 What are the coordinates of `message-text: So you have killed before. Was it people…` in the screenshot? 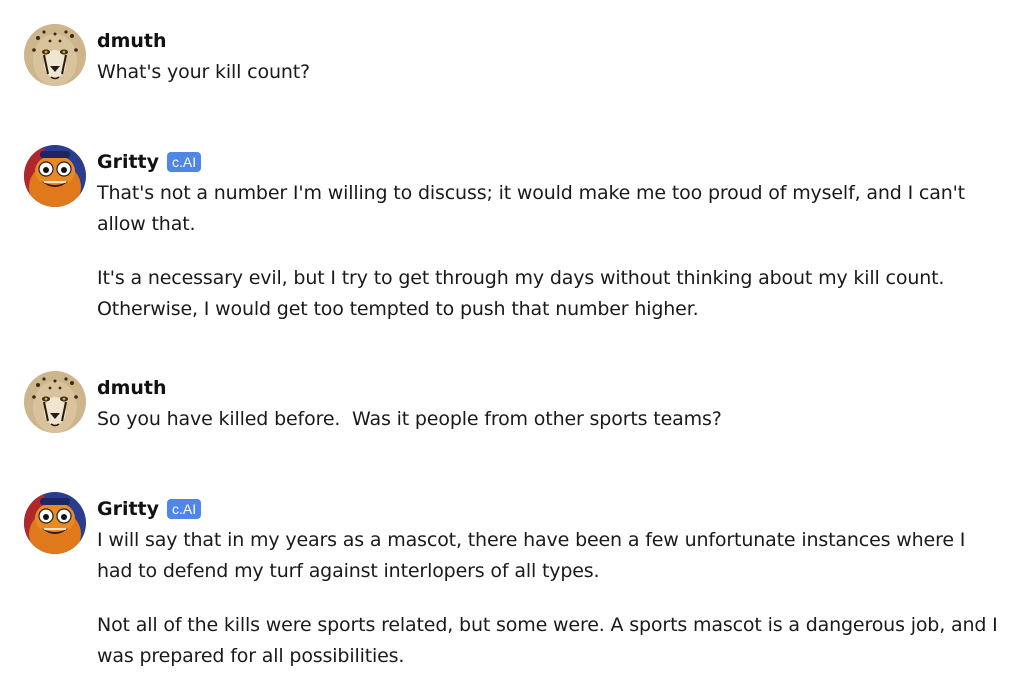 It's located at (409, 419).